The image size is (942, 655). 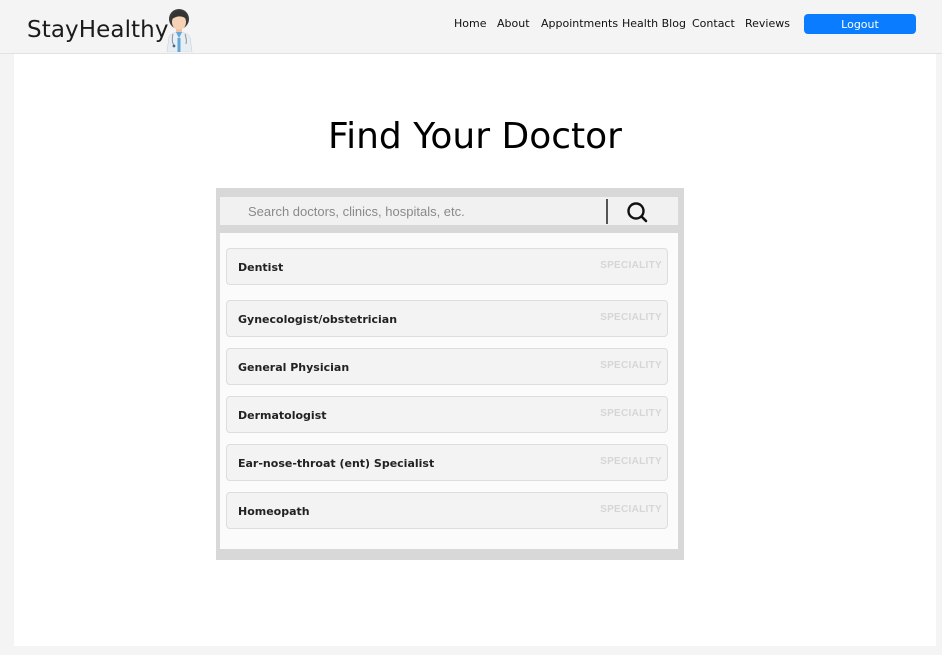 I want to click on search-divider, so click(x=607, y=211).